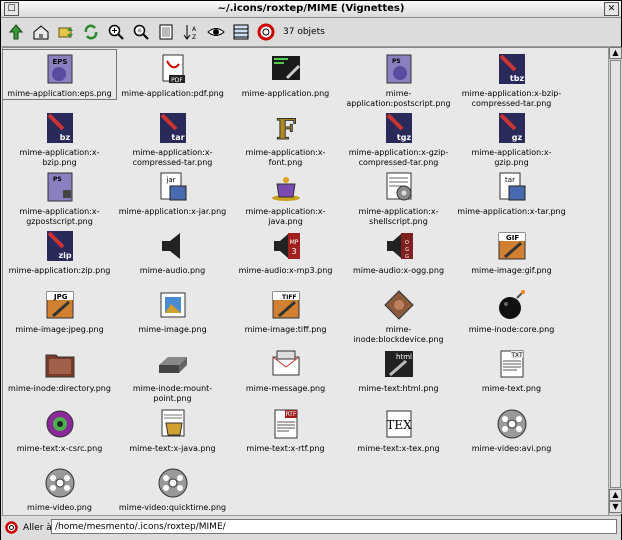 This screenshot has width=622, height=540. Describe the element at coordinates (511, 448) in the screenshot. I see `file-name: mime-video:avi.png` at that location.